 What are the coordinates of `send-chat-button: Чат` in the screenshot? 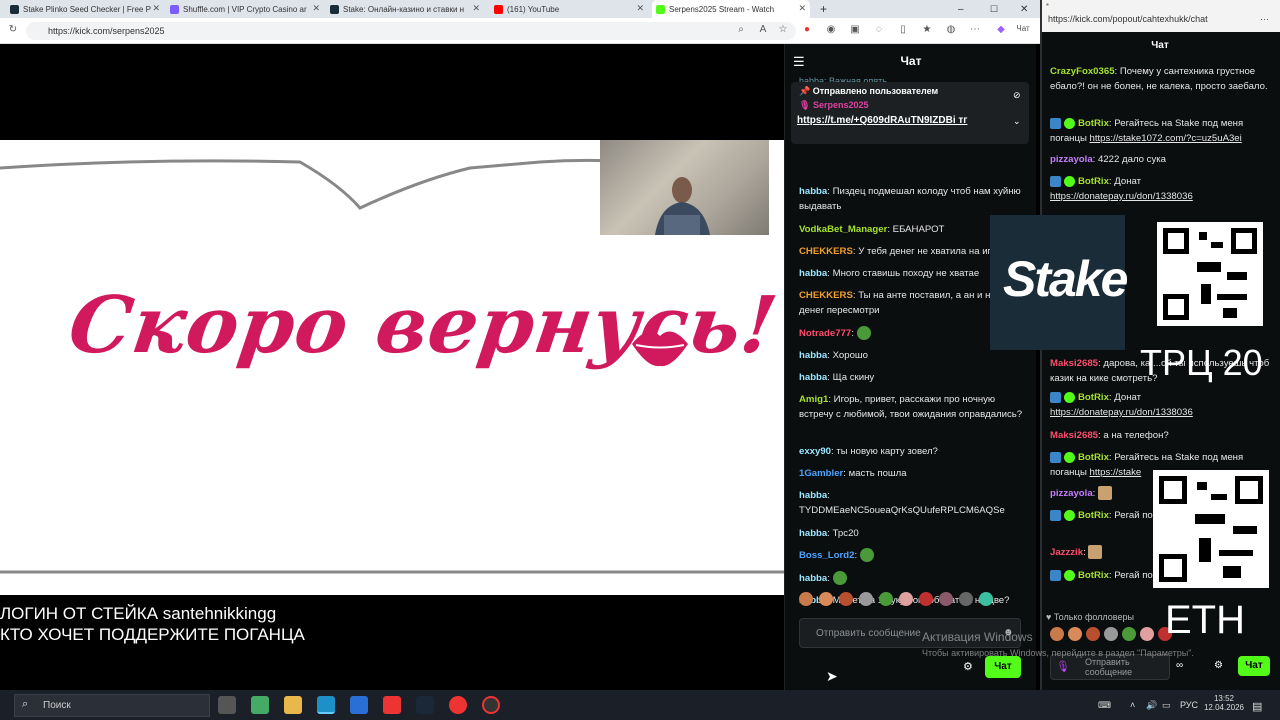 It's located at (1003, 667).